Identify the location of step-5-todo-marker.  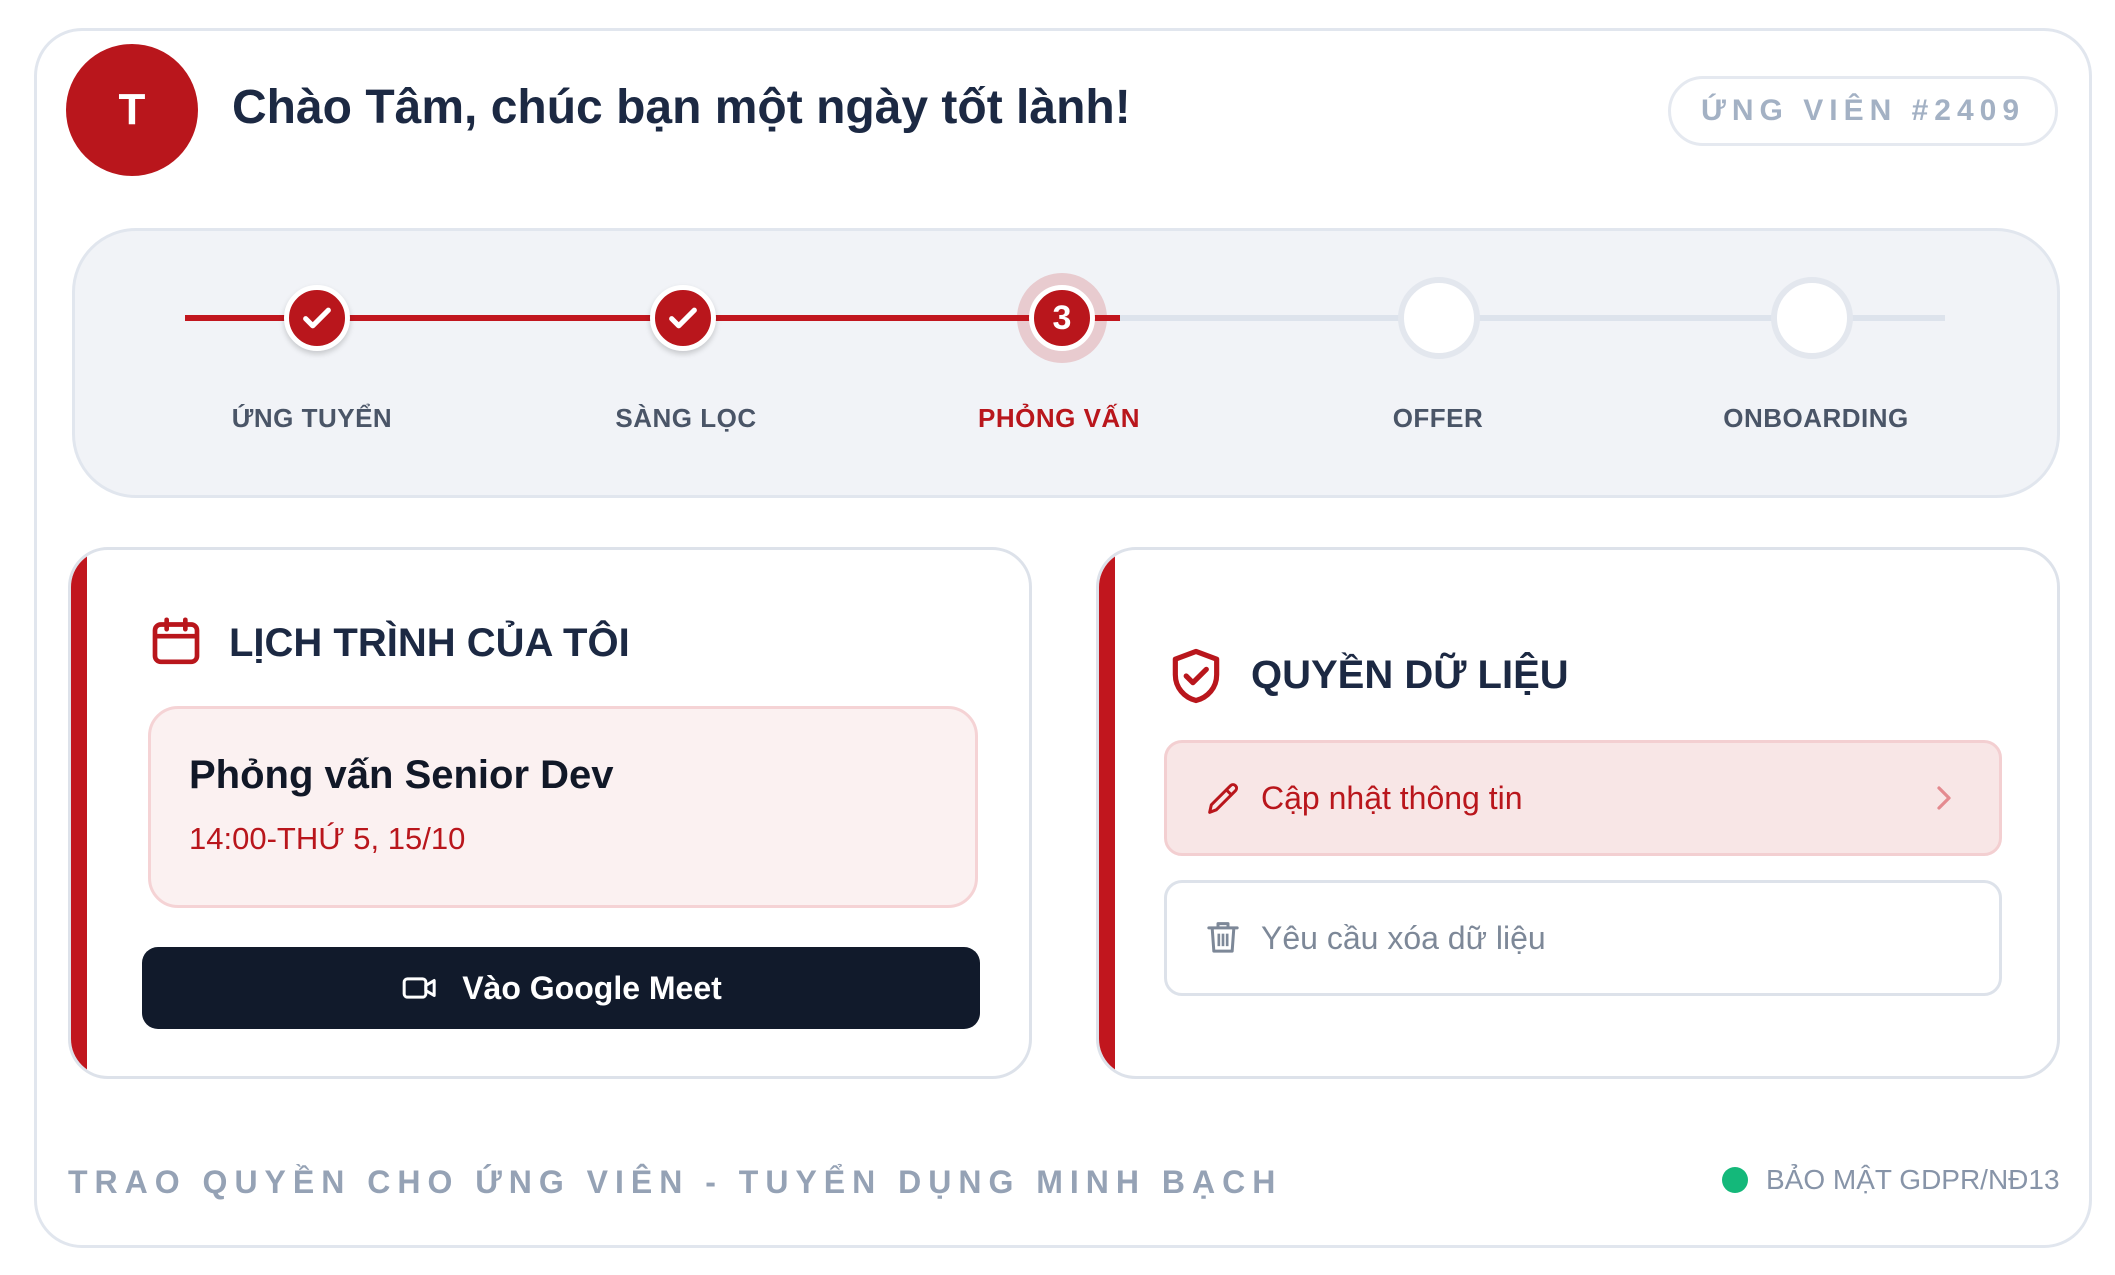
(1812, 318).